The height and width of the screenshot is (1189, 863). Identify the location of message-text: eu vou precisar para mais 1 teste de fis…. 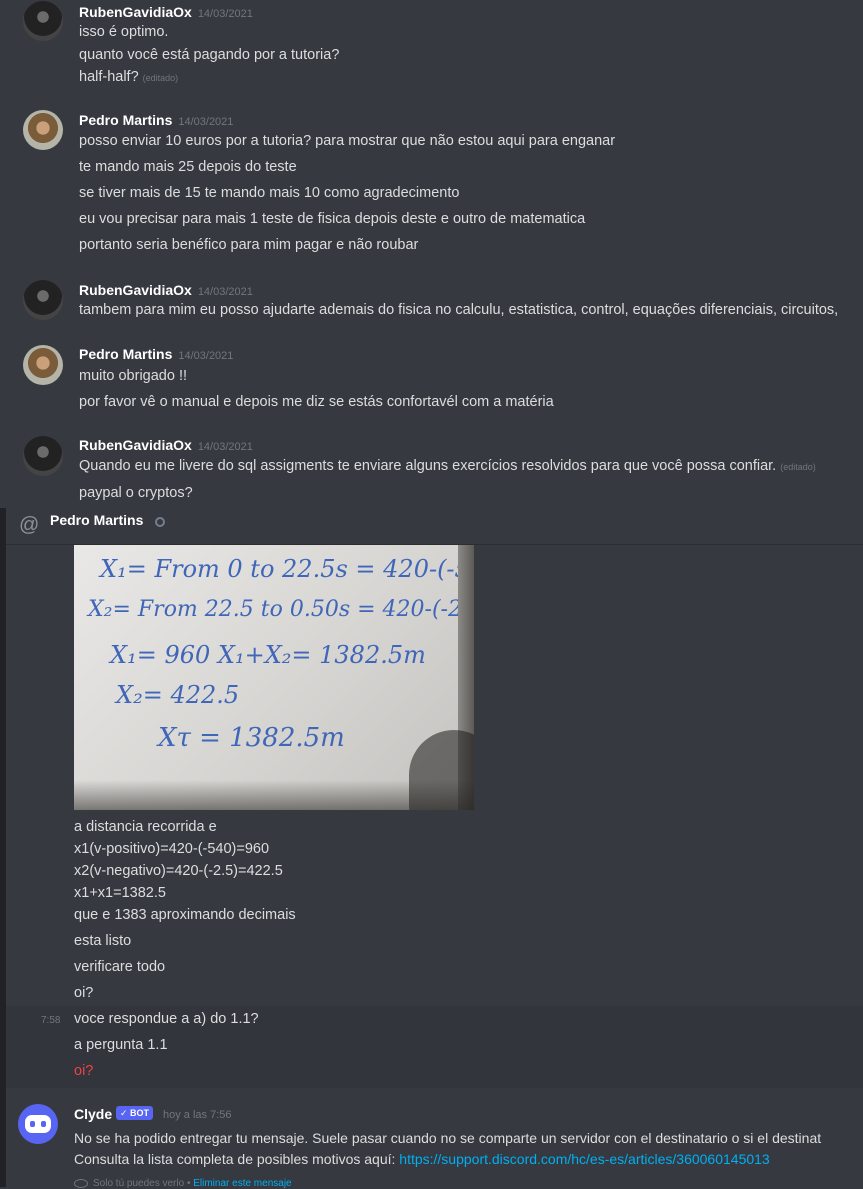
(332, 219).